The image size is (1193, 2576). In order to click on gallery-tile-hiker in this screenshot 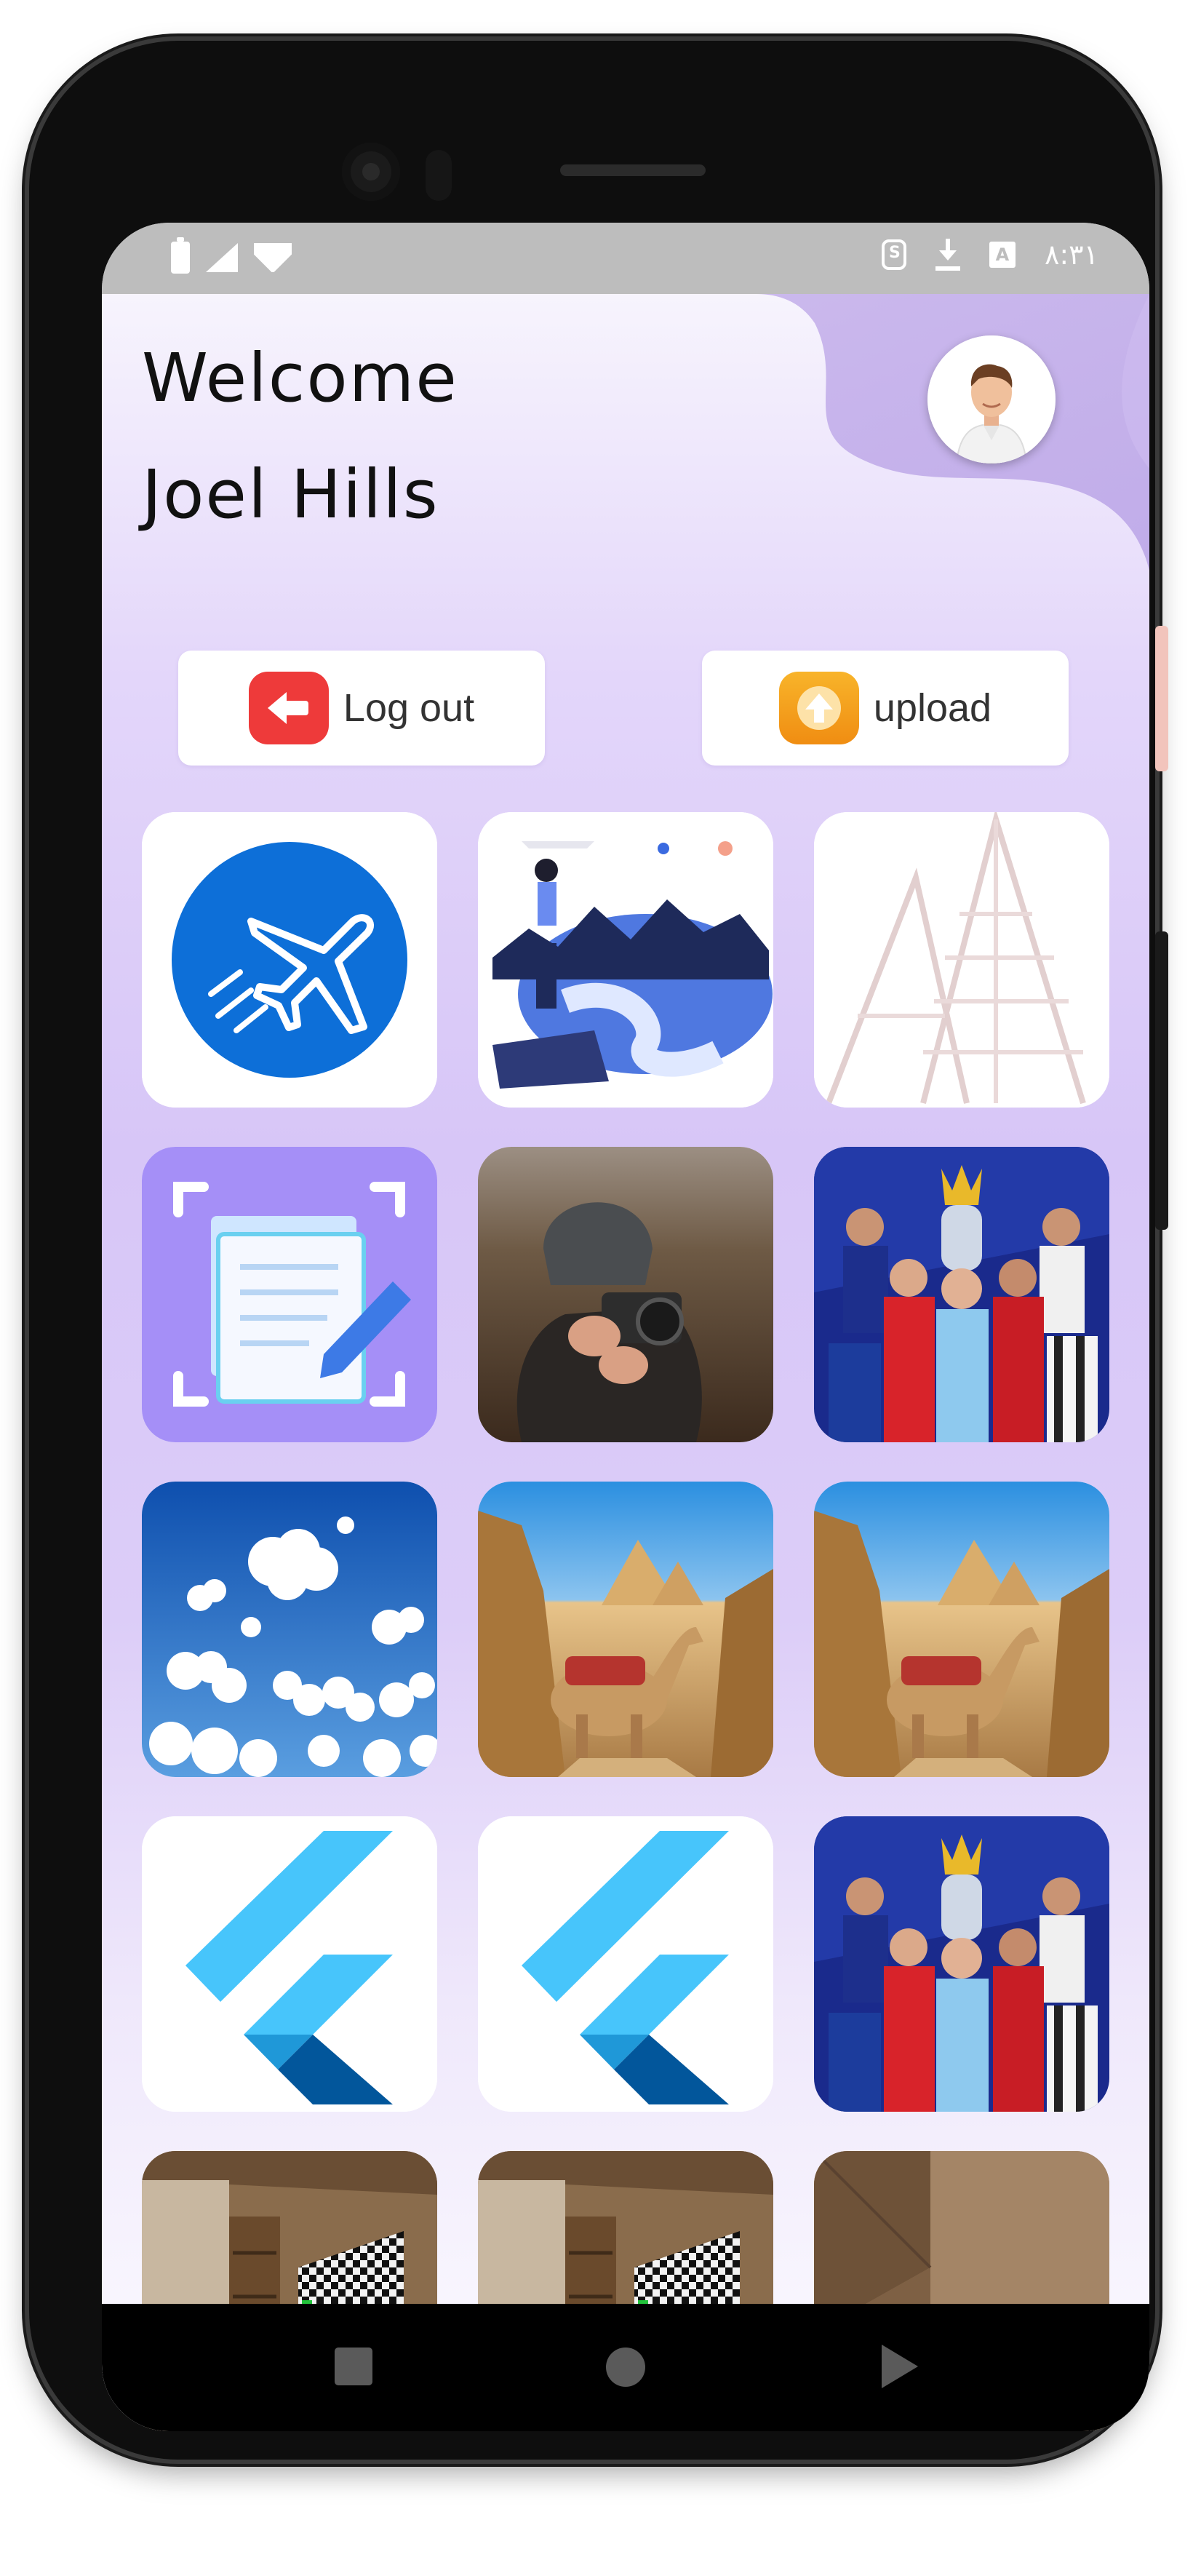, I will do `click(625, 960)`.